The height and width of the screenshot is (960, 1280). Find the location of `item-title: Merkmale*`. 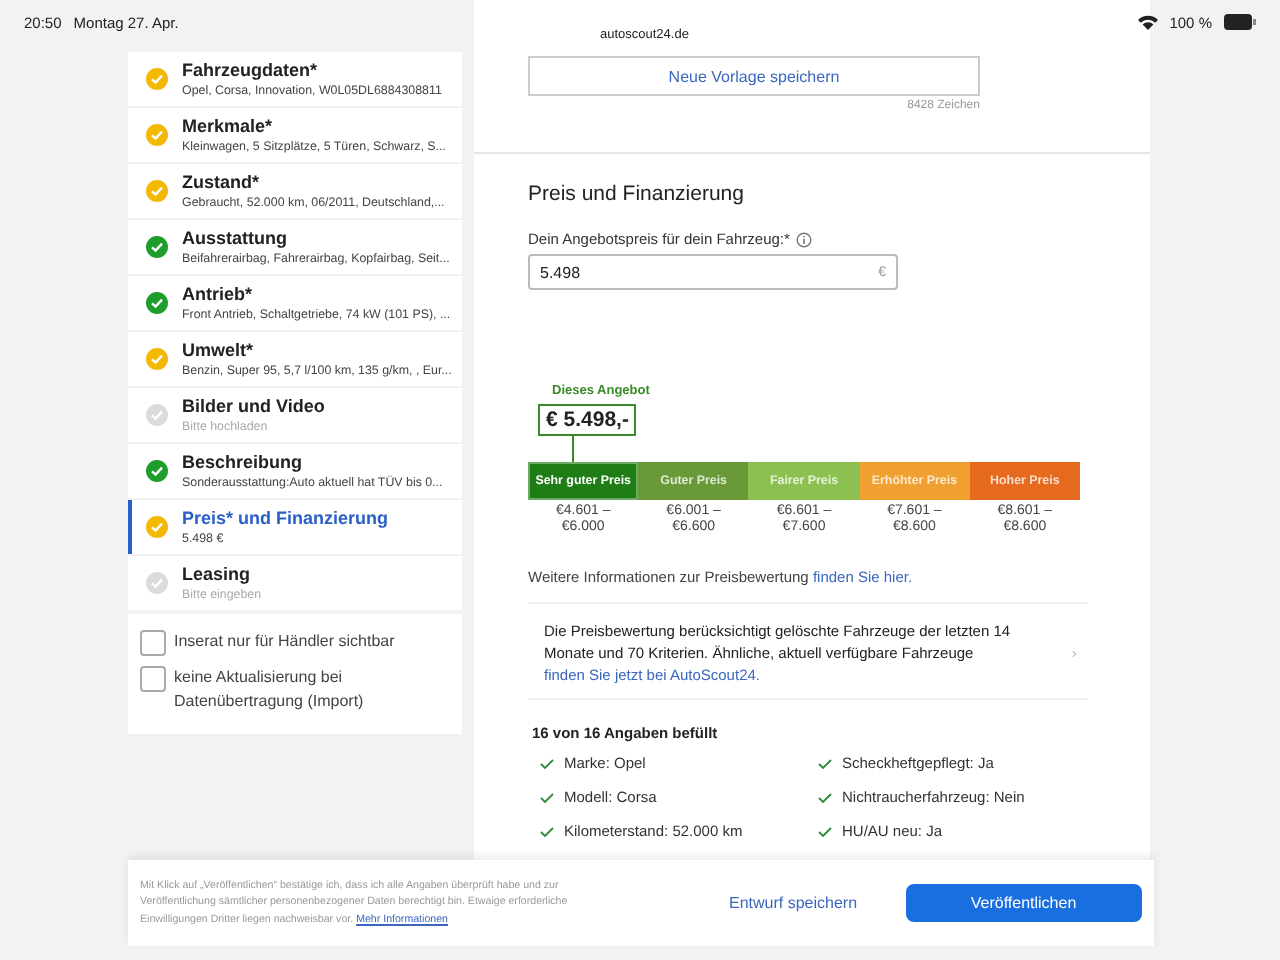

item-title: Merkmale* is located at coordinates (228, 126).